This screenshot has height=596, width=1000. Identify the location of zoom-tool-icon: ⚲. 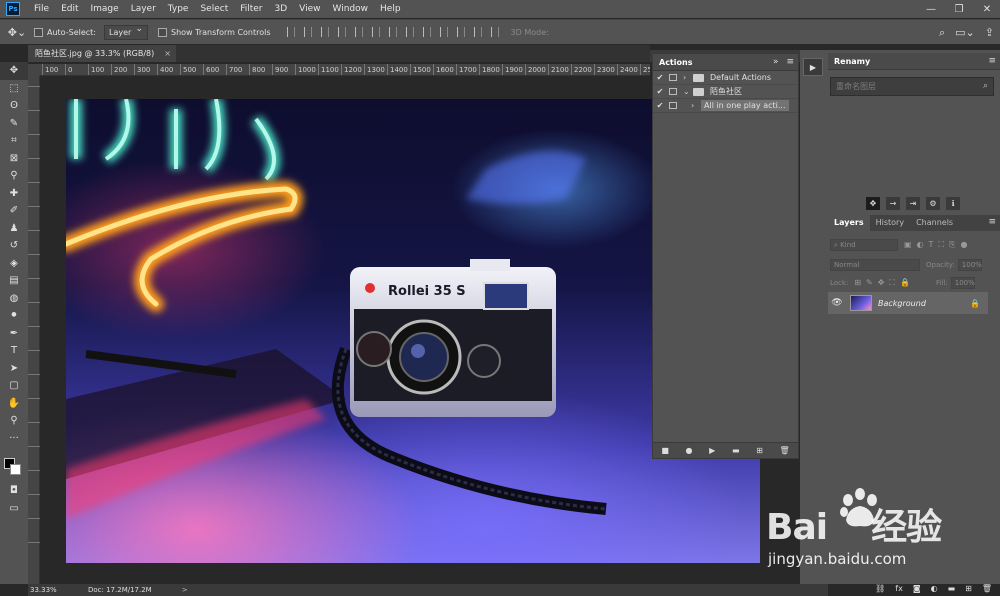
(14, 421).